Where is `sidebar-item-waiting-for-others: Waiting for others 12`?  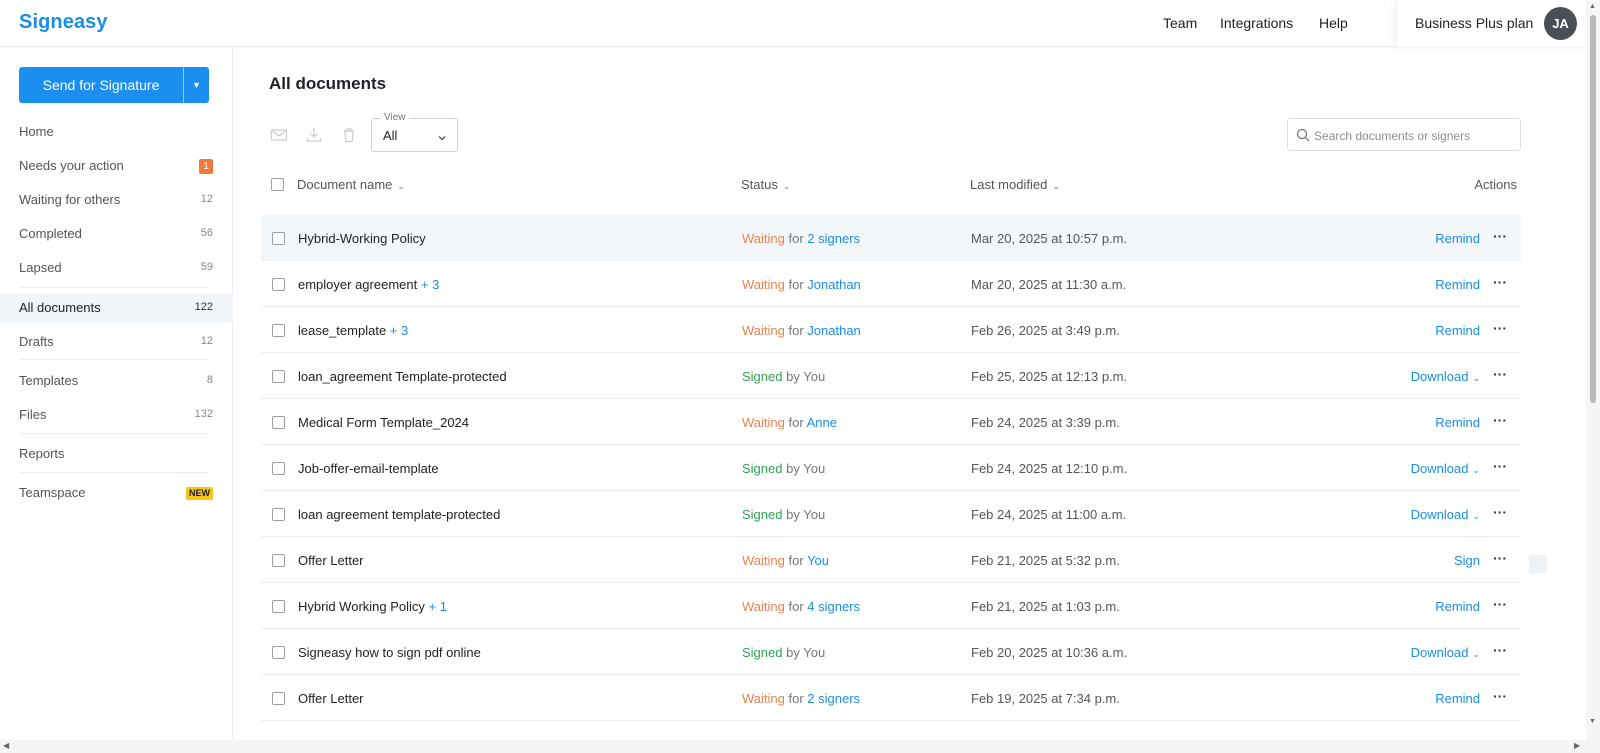
sidebar-item-waiting-for-others: Waiting for others 12 is located at coordinates (116, 200).